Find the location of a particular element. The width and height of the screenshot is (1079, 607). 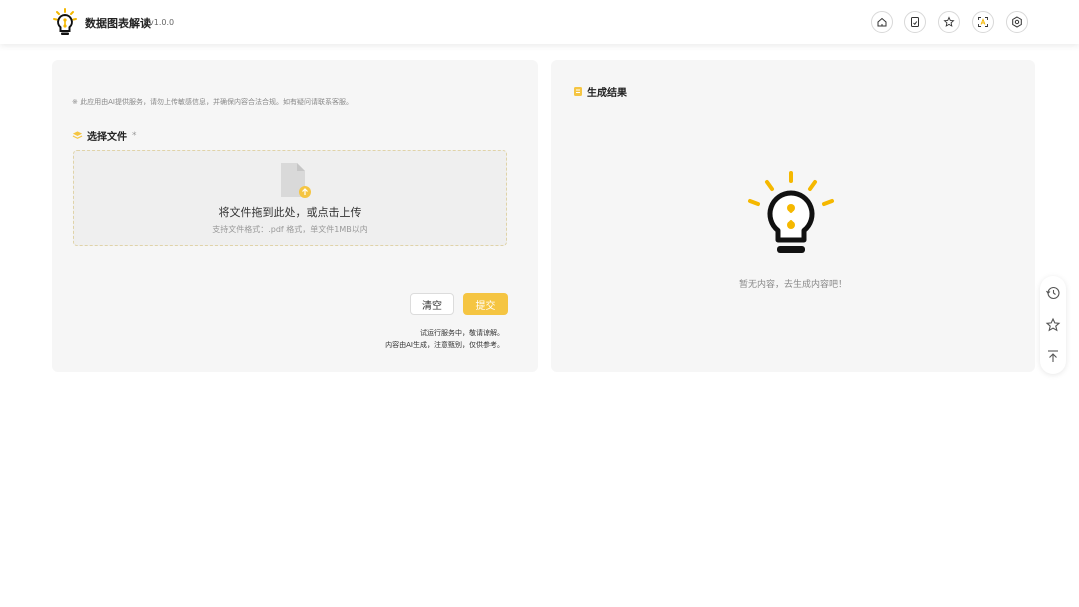

submit-button: 提交 is located at coordinates (485, 304).